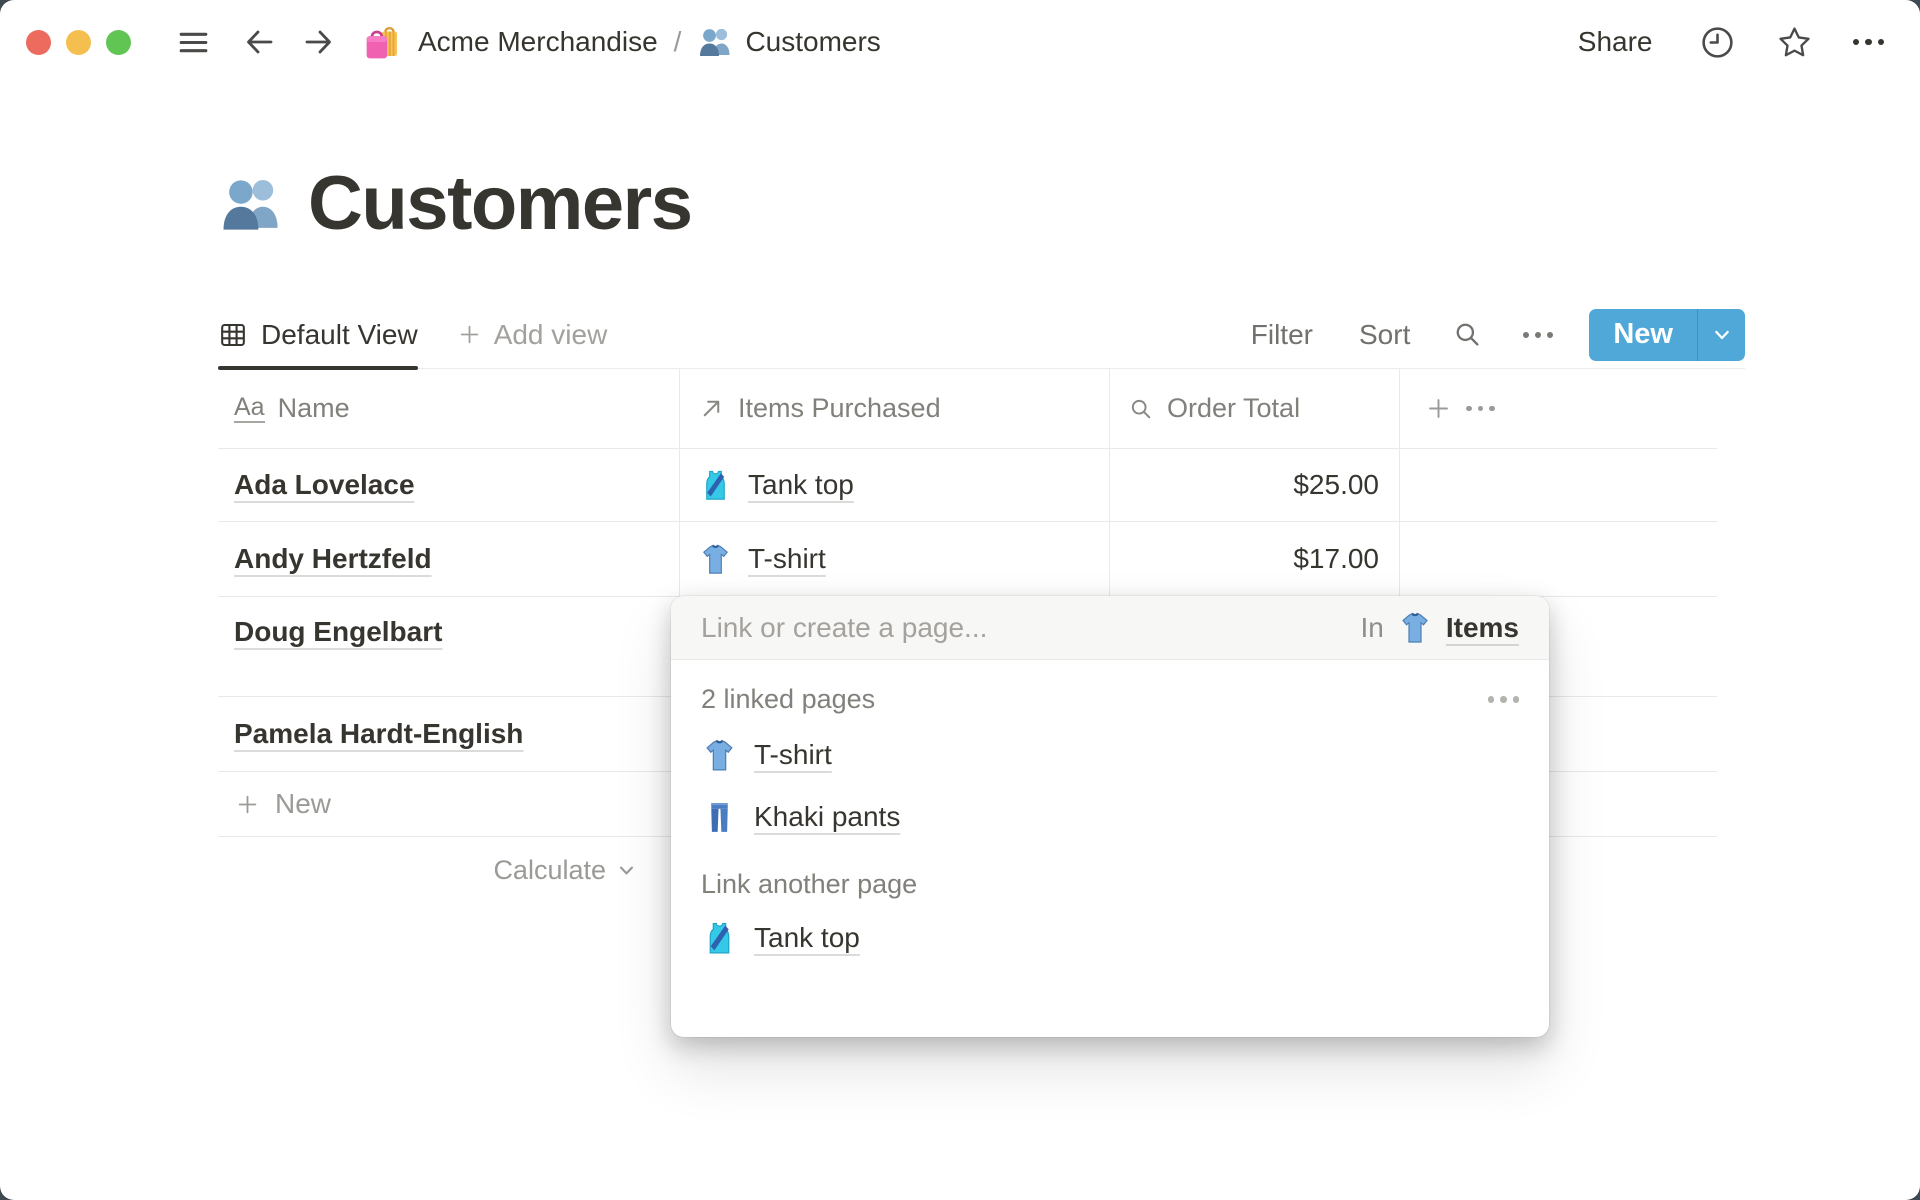 This screenshot has height=1200, width=1920. What do you see at coordinates (827, 817) in the screenshot?
I see `linked-page-label: Khaki pants` at bounding box center [827, 817].